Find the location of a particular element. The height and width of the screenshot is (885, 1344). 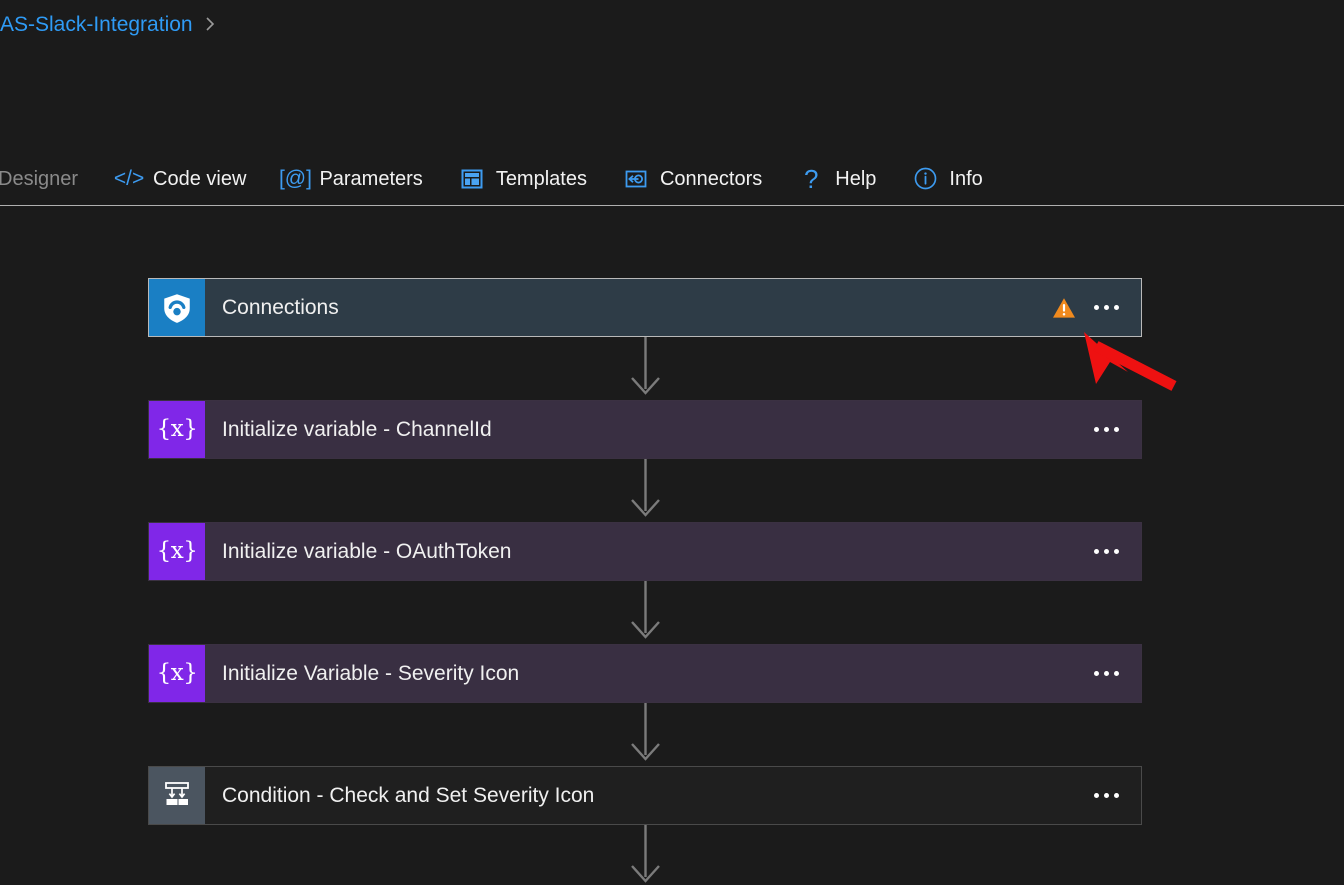

workflow-node-condition-check-severity: Condition - Check and Set Severity Icon is located at coordinates (645, 795).